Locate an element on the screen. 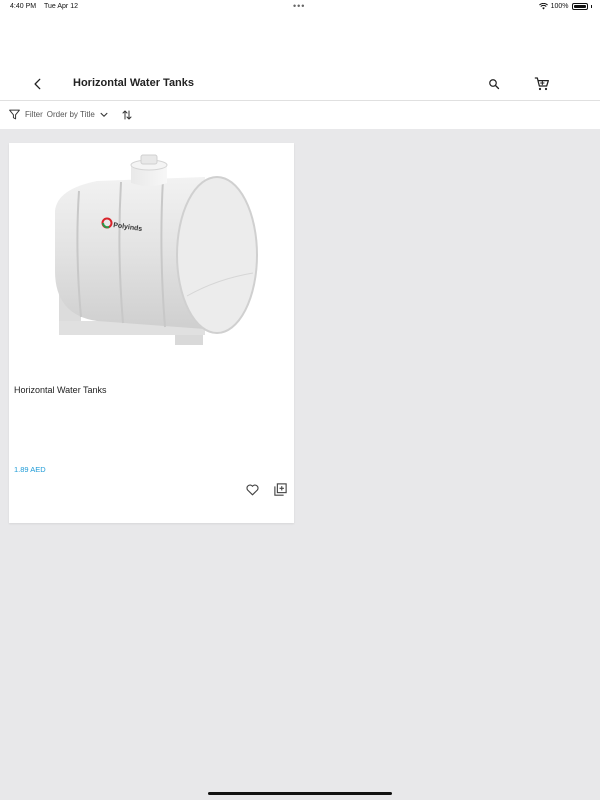  back-arrow-icon is located at coordinates (37, 84).